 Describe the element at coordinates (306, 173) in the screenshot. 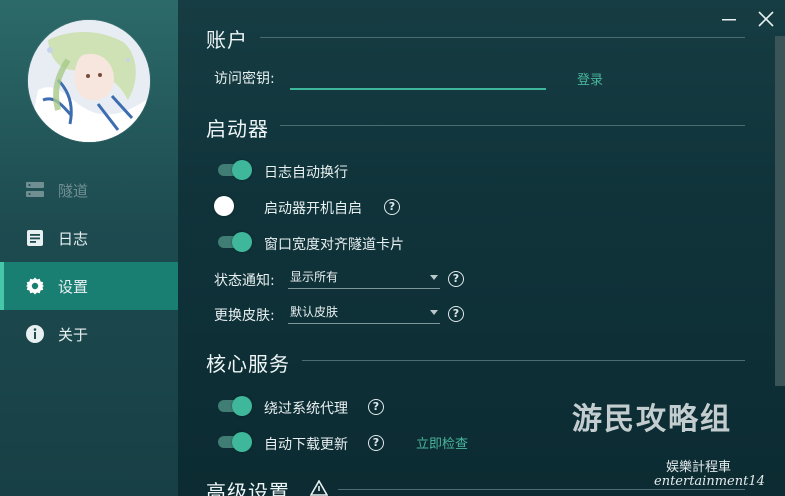

I see `option-label: 日志自动换行` at that location.